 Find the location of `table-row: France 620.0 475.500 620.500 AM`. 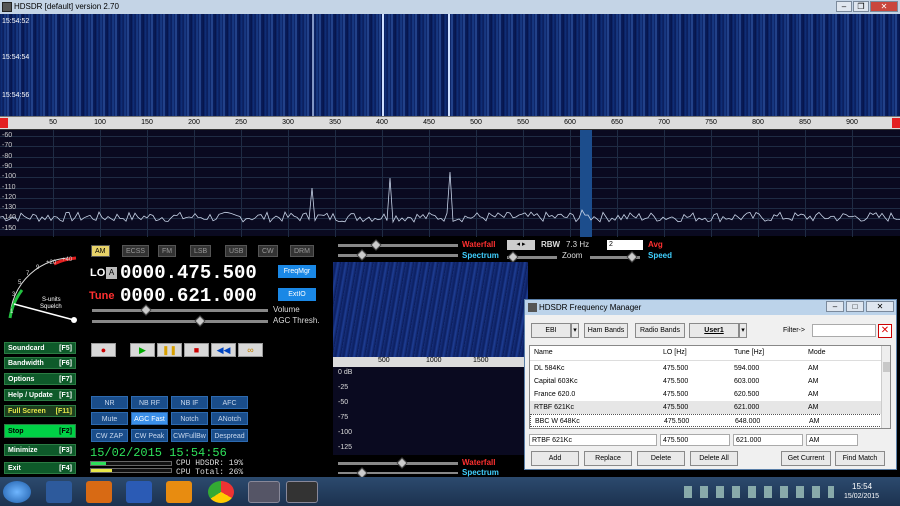

table-row: France 620.0 475.500 620.500 AM is located at coordinates (706, 394).